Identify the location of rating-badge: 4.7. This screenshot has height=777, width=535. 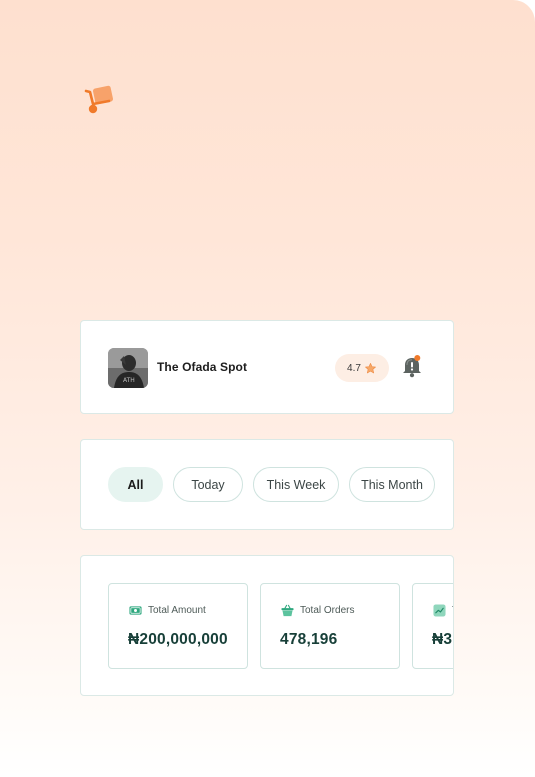
(362, 368).